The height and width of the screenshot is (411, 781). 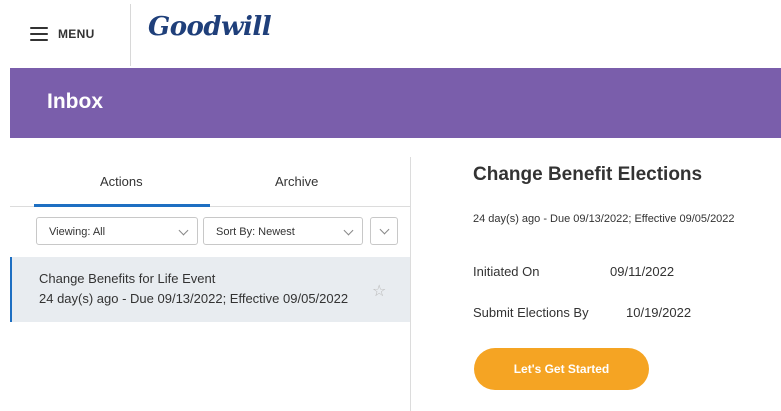 What do you see at coordinates (121, 181) in the screenshot?
I see `tab-actions: Actions` at bounding box center [121, 181].